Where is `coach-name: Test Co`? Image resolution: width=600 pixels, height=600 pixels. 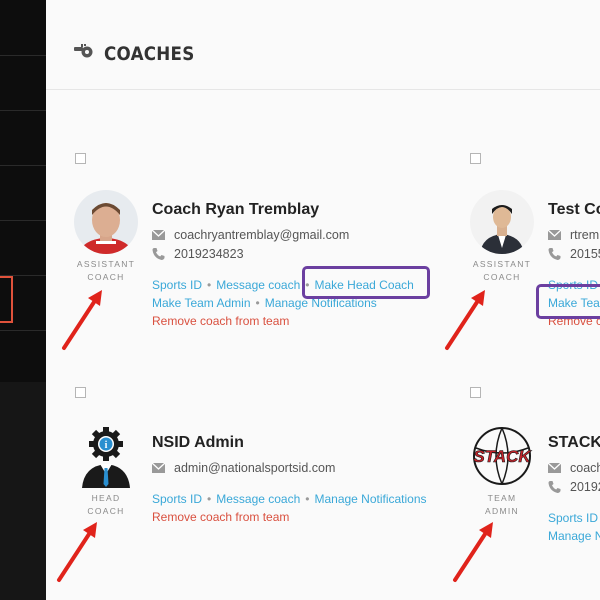 coach-name: Test Co is located at coordinates (574, 209).